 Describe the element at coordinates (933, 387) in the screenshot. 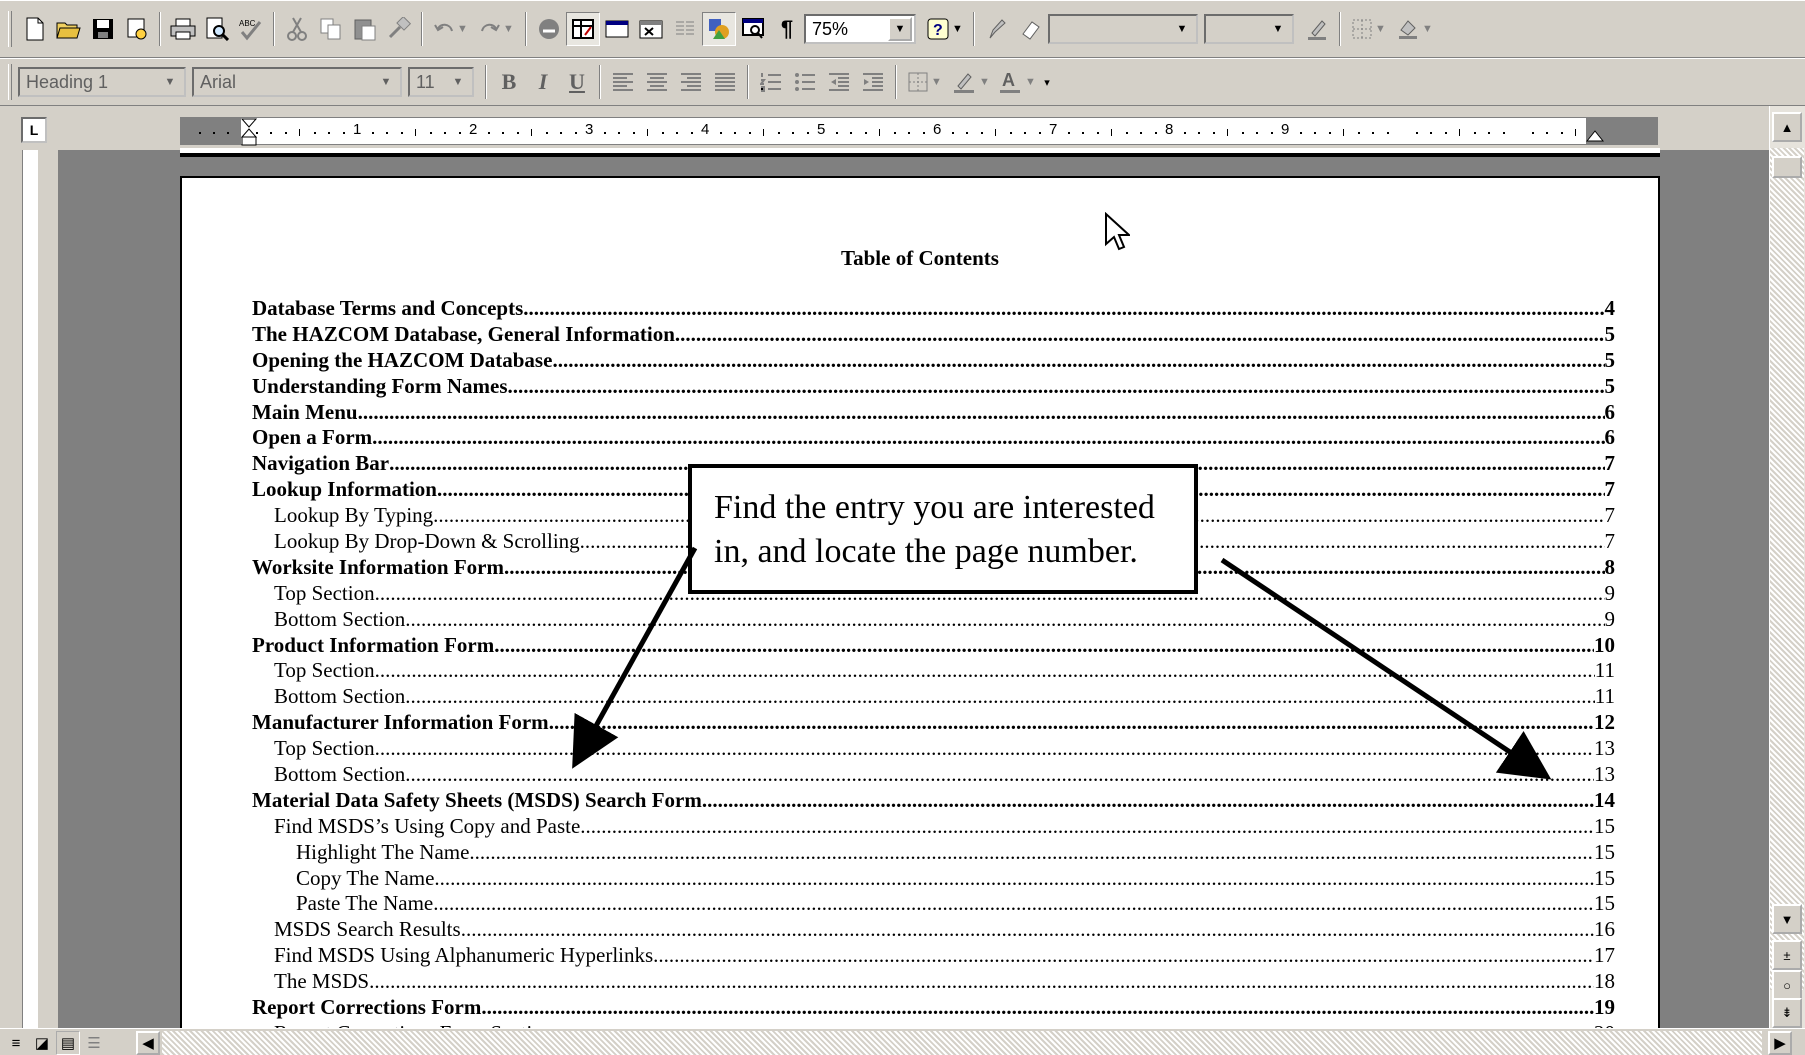

I see `toc-entry: Understanding Form Names 5` at that location.